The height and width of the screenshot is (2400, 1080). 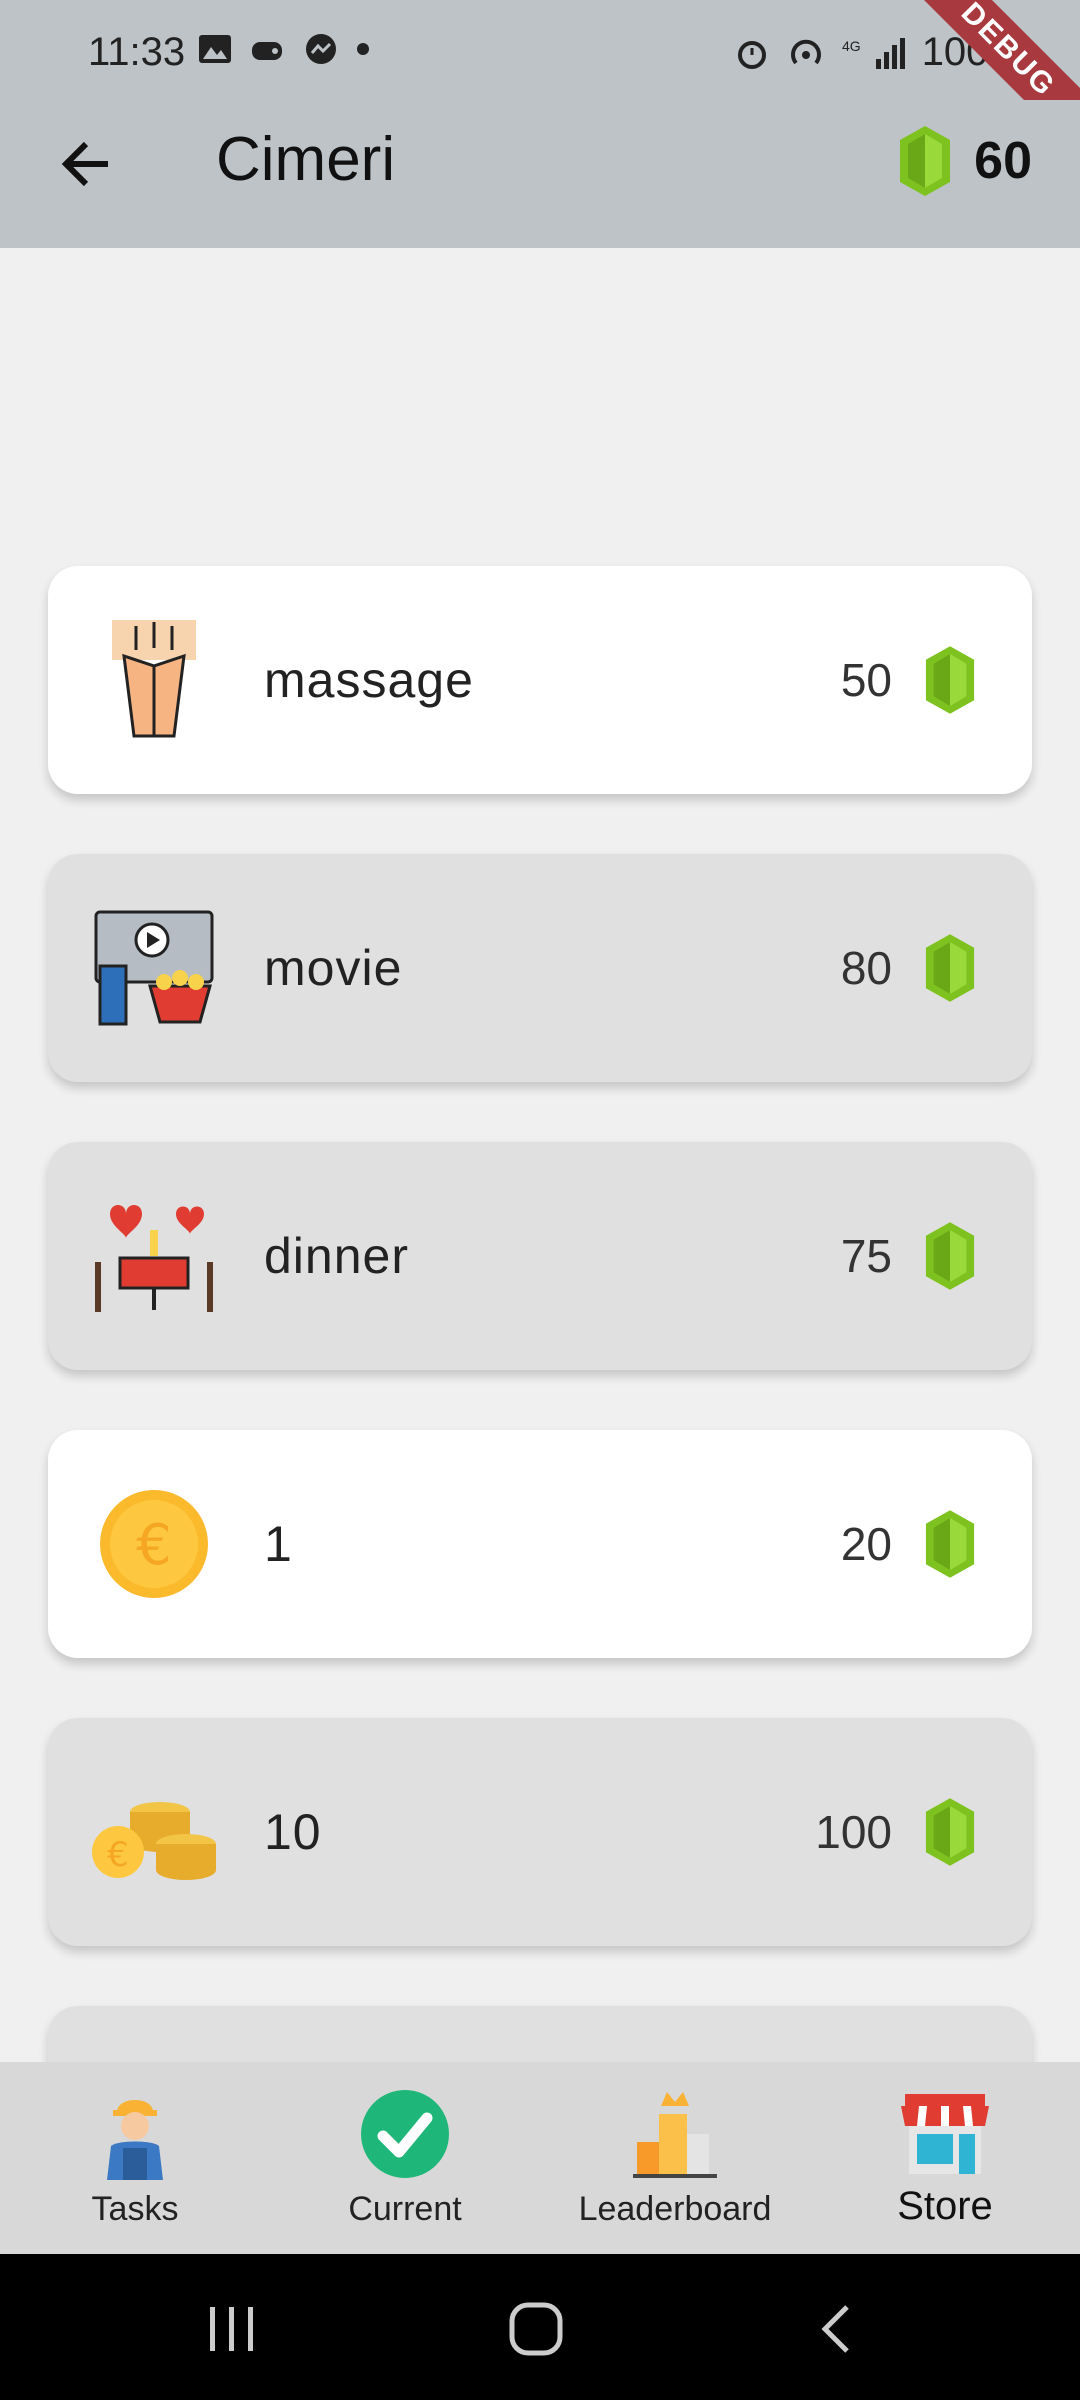 I want to click on recent-apps-button, so click(x=232, y=2329).